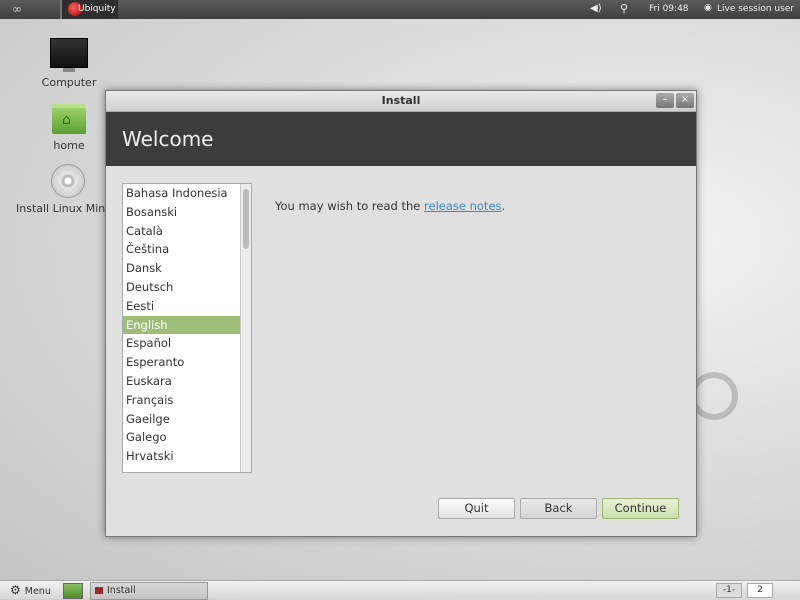  Describe the element at coordinates (596, 8) in the screenshot. I see `volume-icon: ◀)` at that location.